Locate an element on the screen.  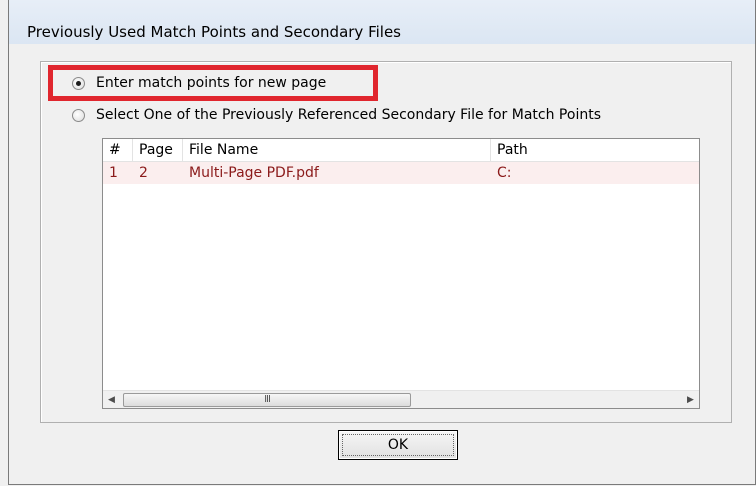
option-new-page-label: Enter match points for new page is located at coordinates (211, 83).